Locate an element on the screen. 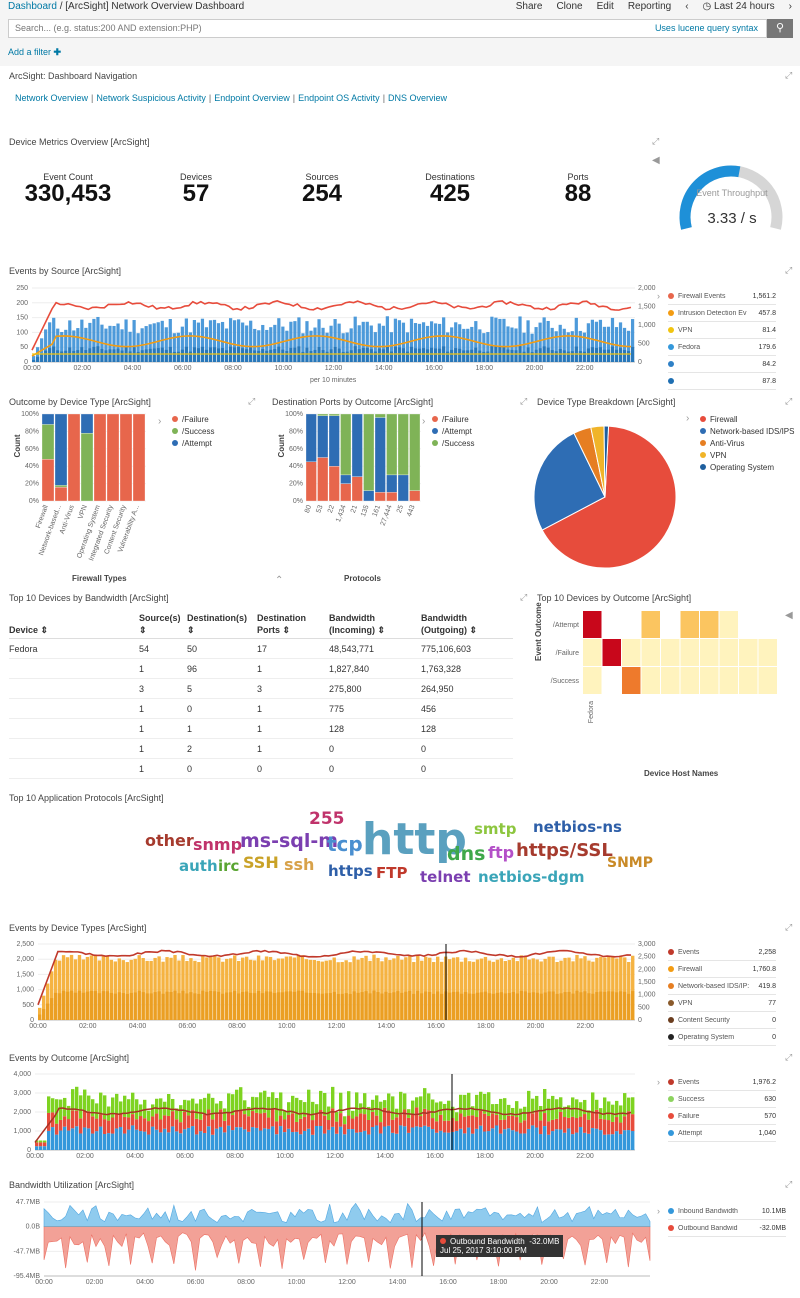 The width and height of the screenshot is (800, 1298). legend-item: Outbound Bandwid -32.0MB is located at coordinates (727, 1228).